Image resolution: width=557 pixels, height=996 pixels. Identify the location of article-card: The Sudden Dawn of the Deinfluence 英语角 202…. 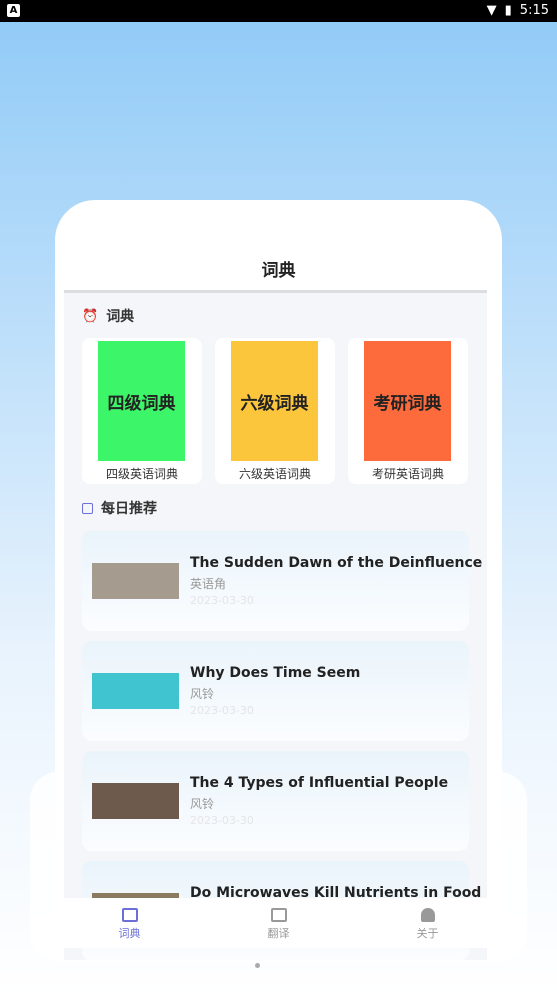
(282, 581).